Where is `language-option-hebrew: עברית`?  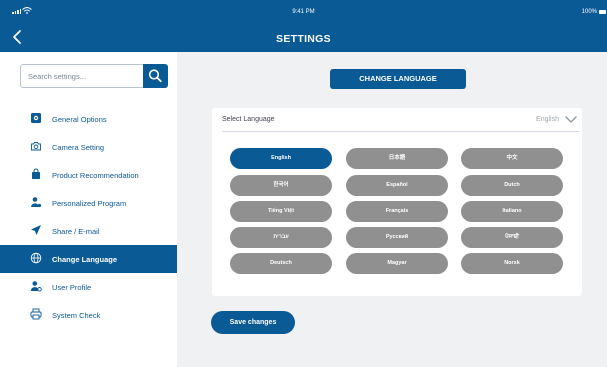
language-option-hebrew: עברית is located at coordinates (281, 237).